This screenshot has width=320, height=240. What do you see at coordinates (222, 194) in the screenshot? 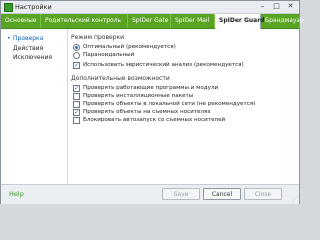
I see `cancel-button: Cancel` at bounding box center [222, 194].